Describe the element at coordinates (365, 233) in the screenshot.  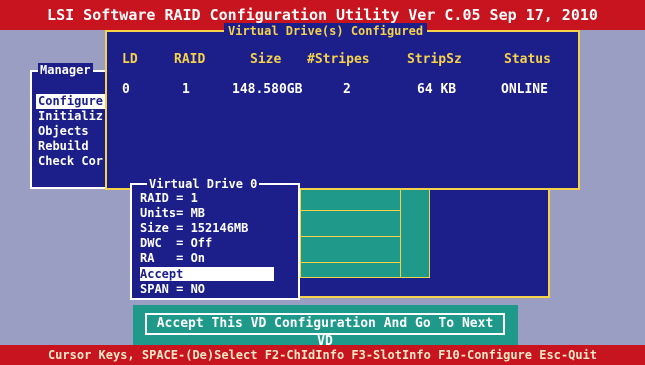
I see `array-grid` at that location.